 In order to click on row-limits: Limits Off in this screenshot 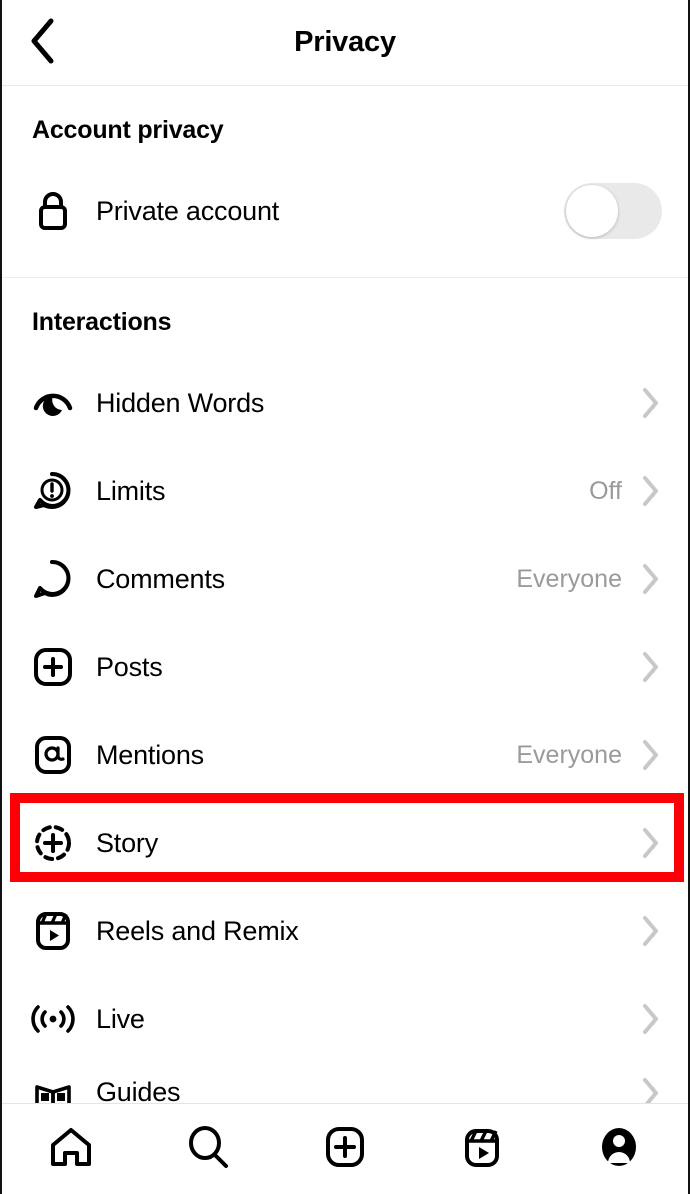, I will do `click(345, 491)`.